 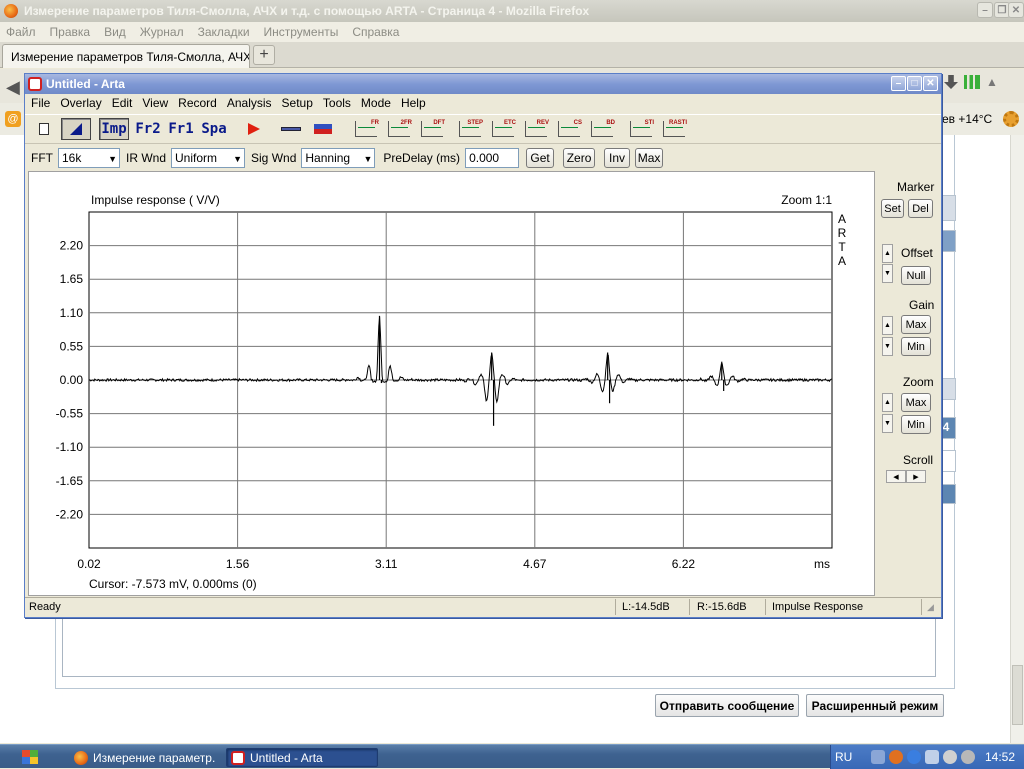 What do you see at coordinates (80, 103) in the screenshot?
I see `menu-overlay: Overlay` at bounding box center [80, 103].